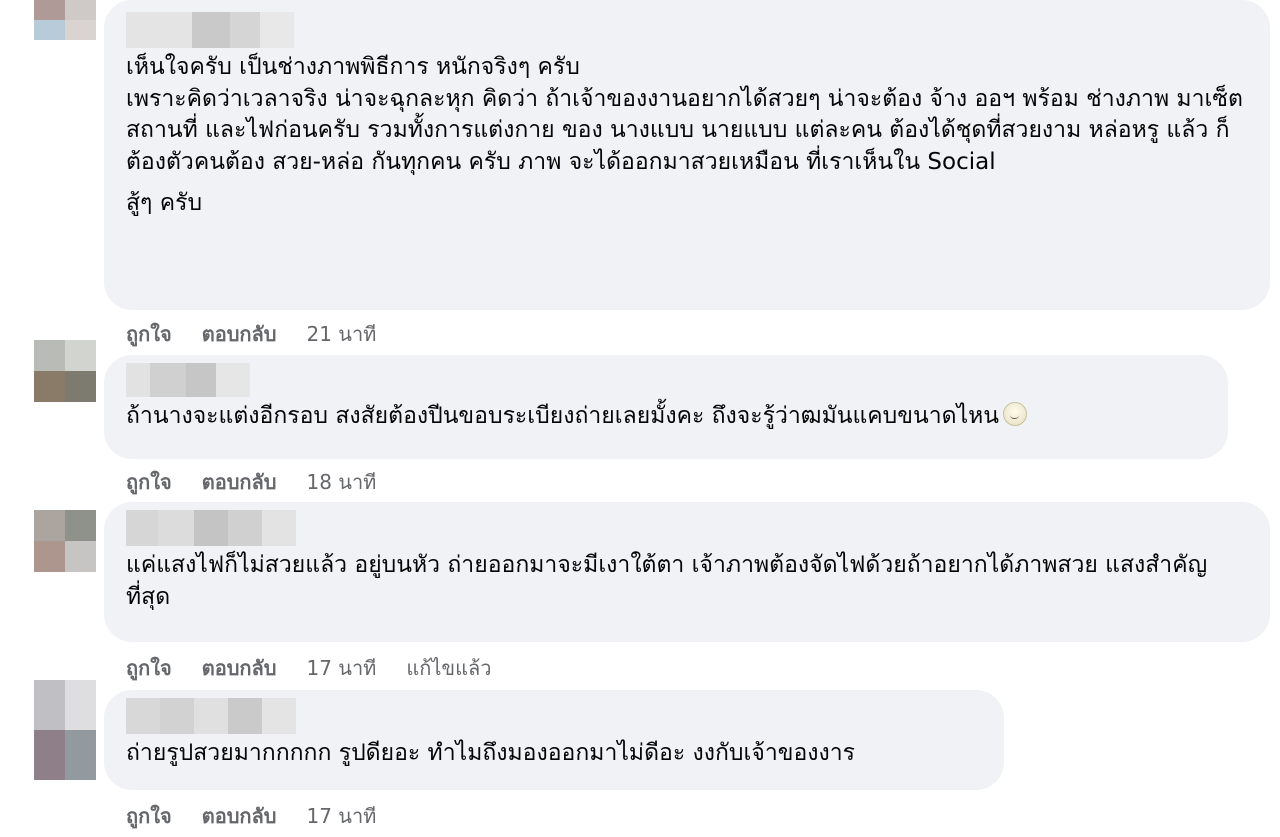 This screenshot has width=1280, height=837. Describe the element at coordinates (1015, 414) in the screenshot. I see `slightly-smiling-face-icon` at that location.